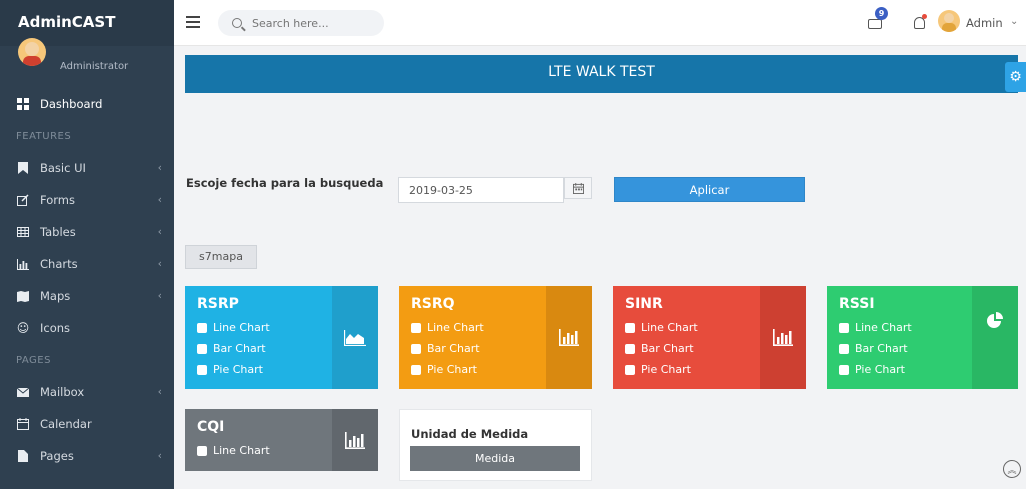 The height and width of the screenshot is (489, 1026). I want to click on sidebar-item-forms: Forms ‹, so click(87, 200).